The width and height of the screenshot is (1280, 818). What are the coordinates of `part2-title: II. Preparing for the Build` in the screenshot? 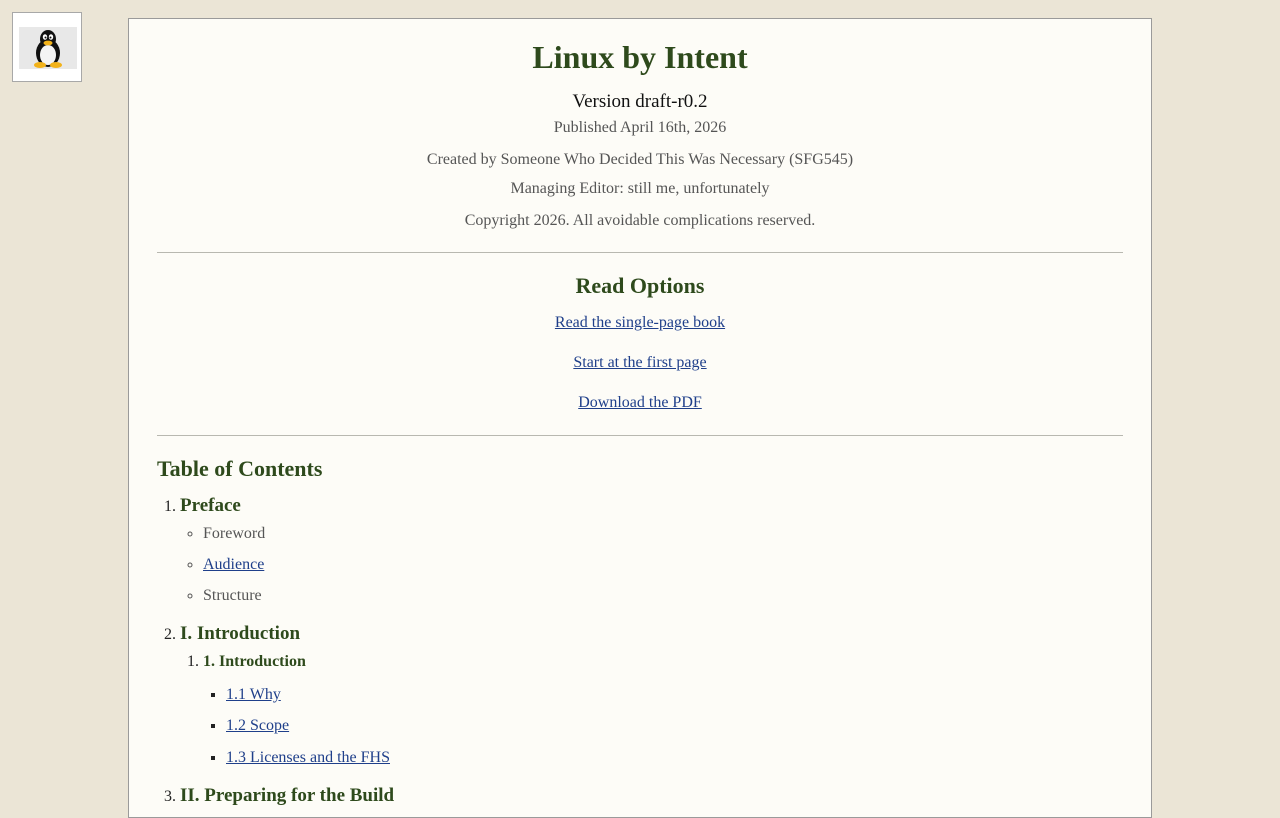 It's located at (287, 795).